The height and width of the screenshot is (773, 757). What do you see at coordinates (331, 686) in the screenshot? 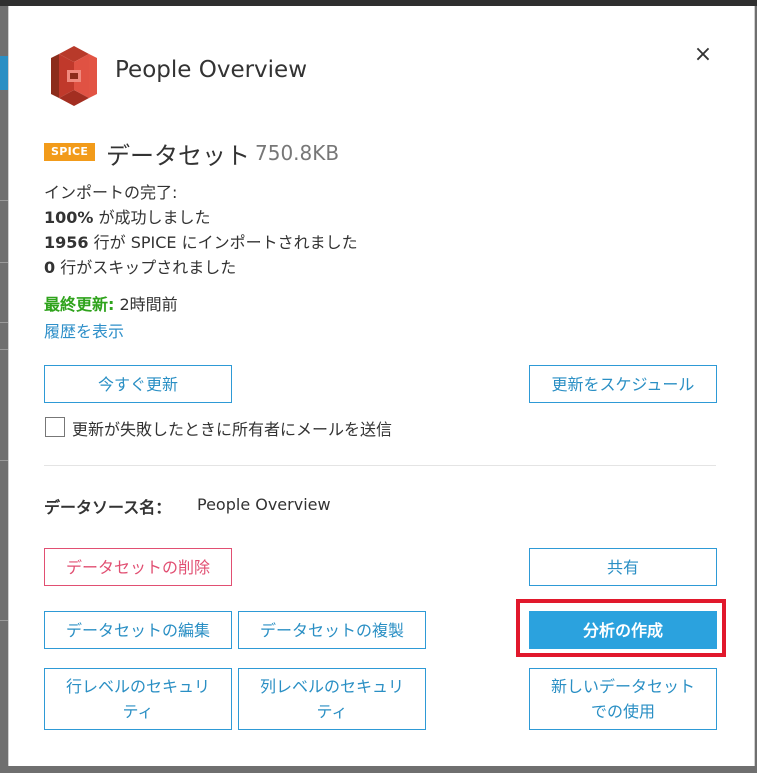
I see `column-level-security-label-1: 列レベルのセキュリ` at bounding box center [331, 686].